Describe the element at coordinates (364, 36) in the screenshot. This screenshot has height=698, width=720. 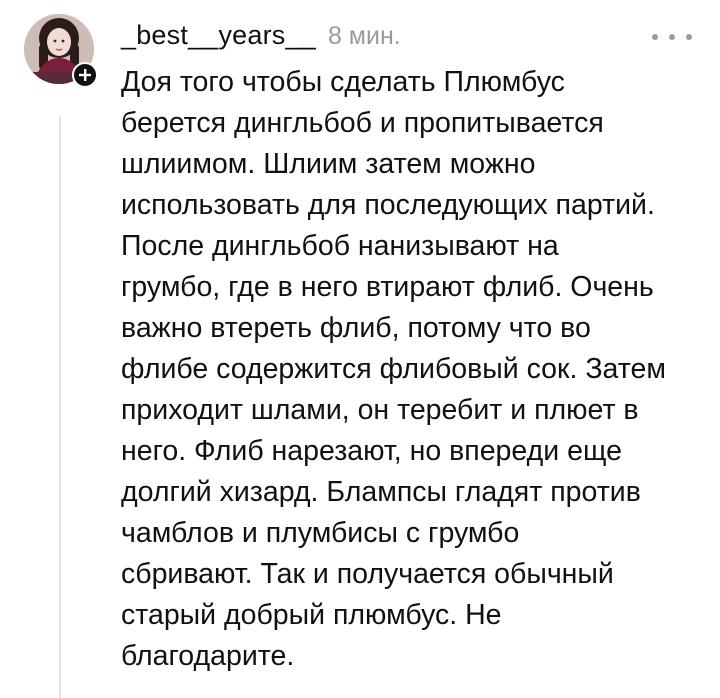
I see `timestamp: 8 мин.` at that location.